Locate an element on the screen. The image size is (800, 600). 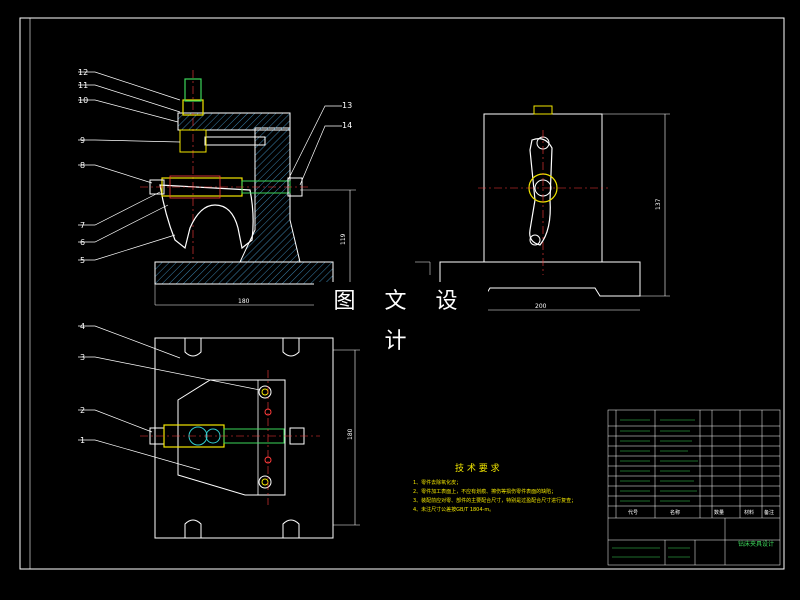
top-dim-height: 180 is located at coordinates (350, 434).